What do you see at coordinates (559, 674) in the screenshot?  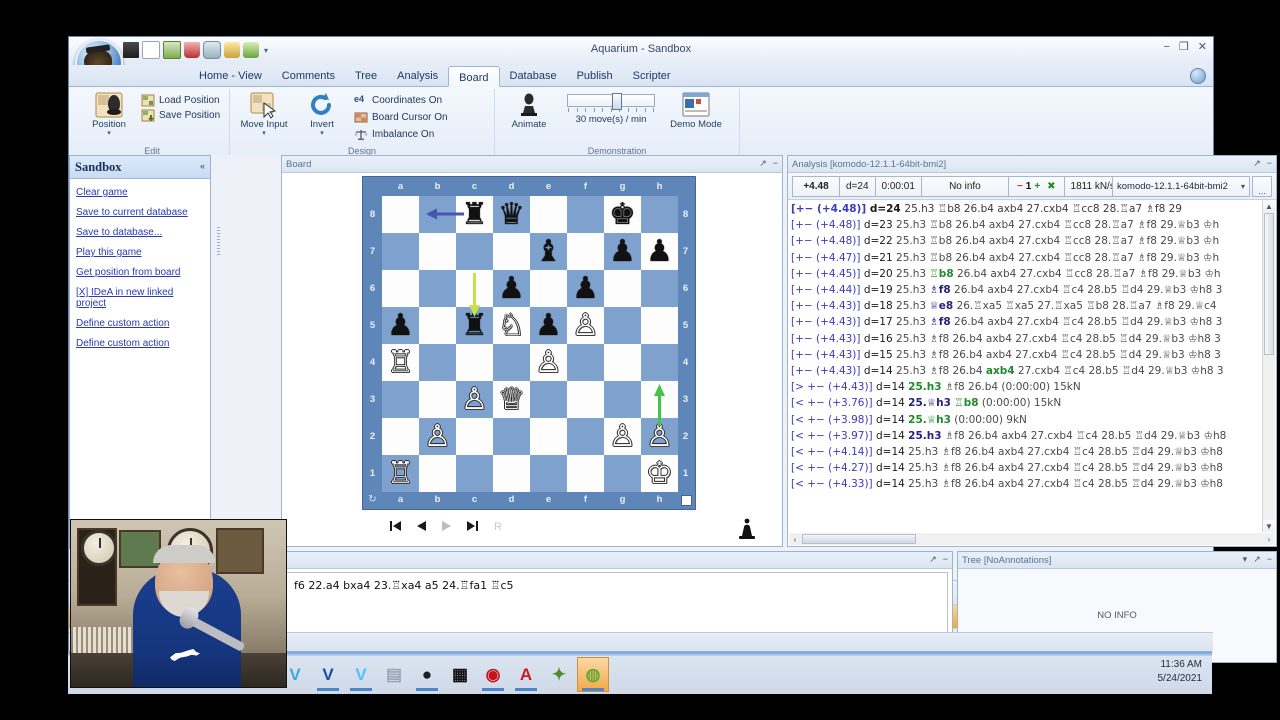 I see `taskbar-frog-icon: ✦` at bounding box center [559, 674].